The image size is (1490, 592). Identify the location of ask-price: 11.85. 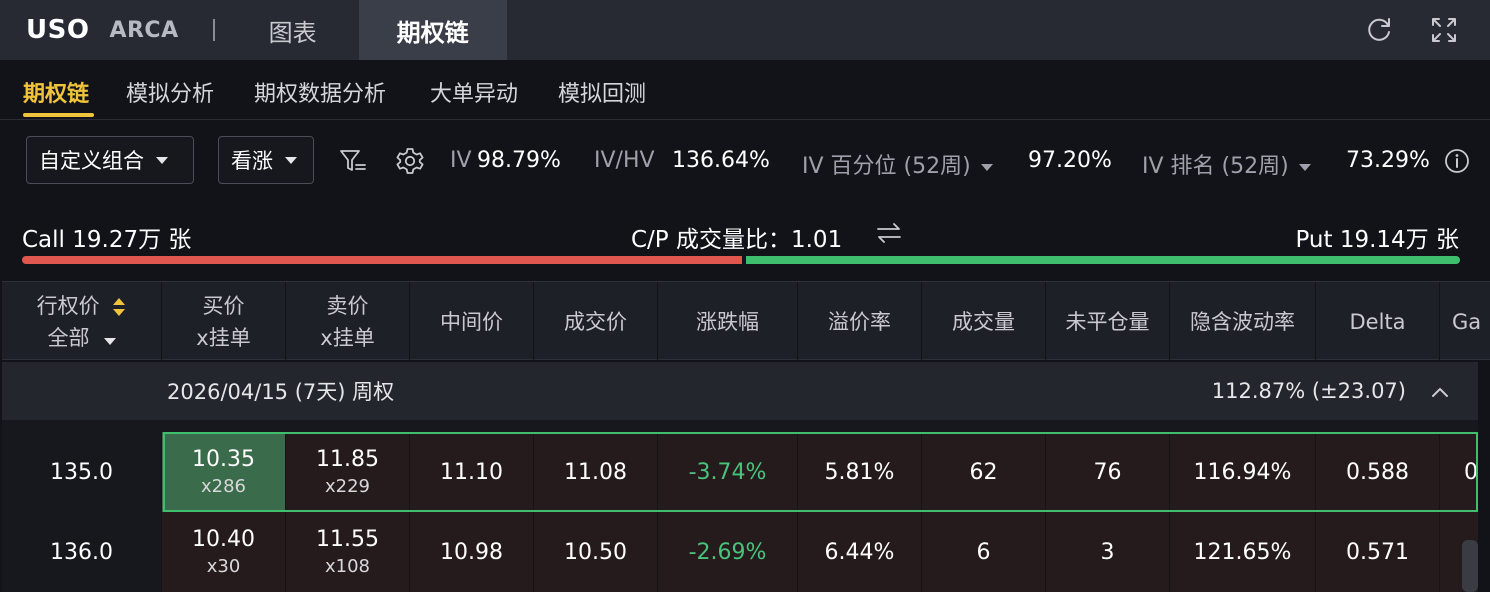
(347, 459).